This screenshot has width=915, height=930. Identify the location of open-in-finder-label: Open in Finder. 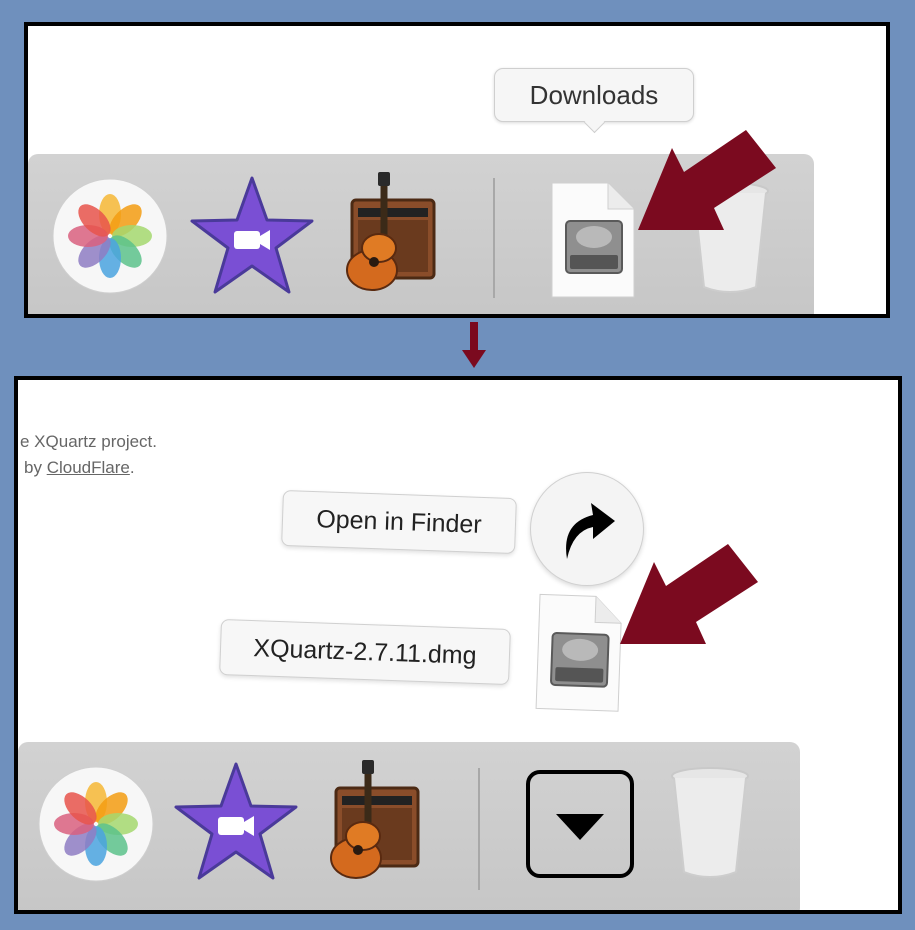
(399, 521).